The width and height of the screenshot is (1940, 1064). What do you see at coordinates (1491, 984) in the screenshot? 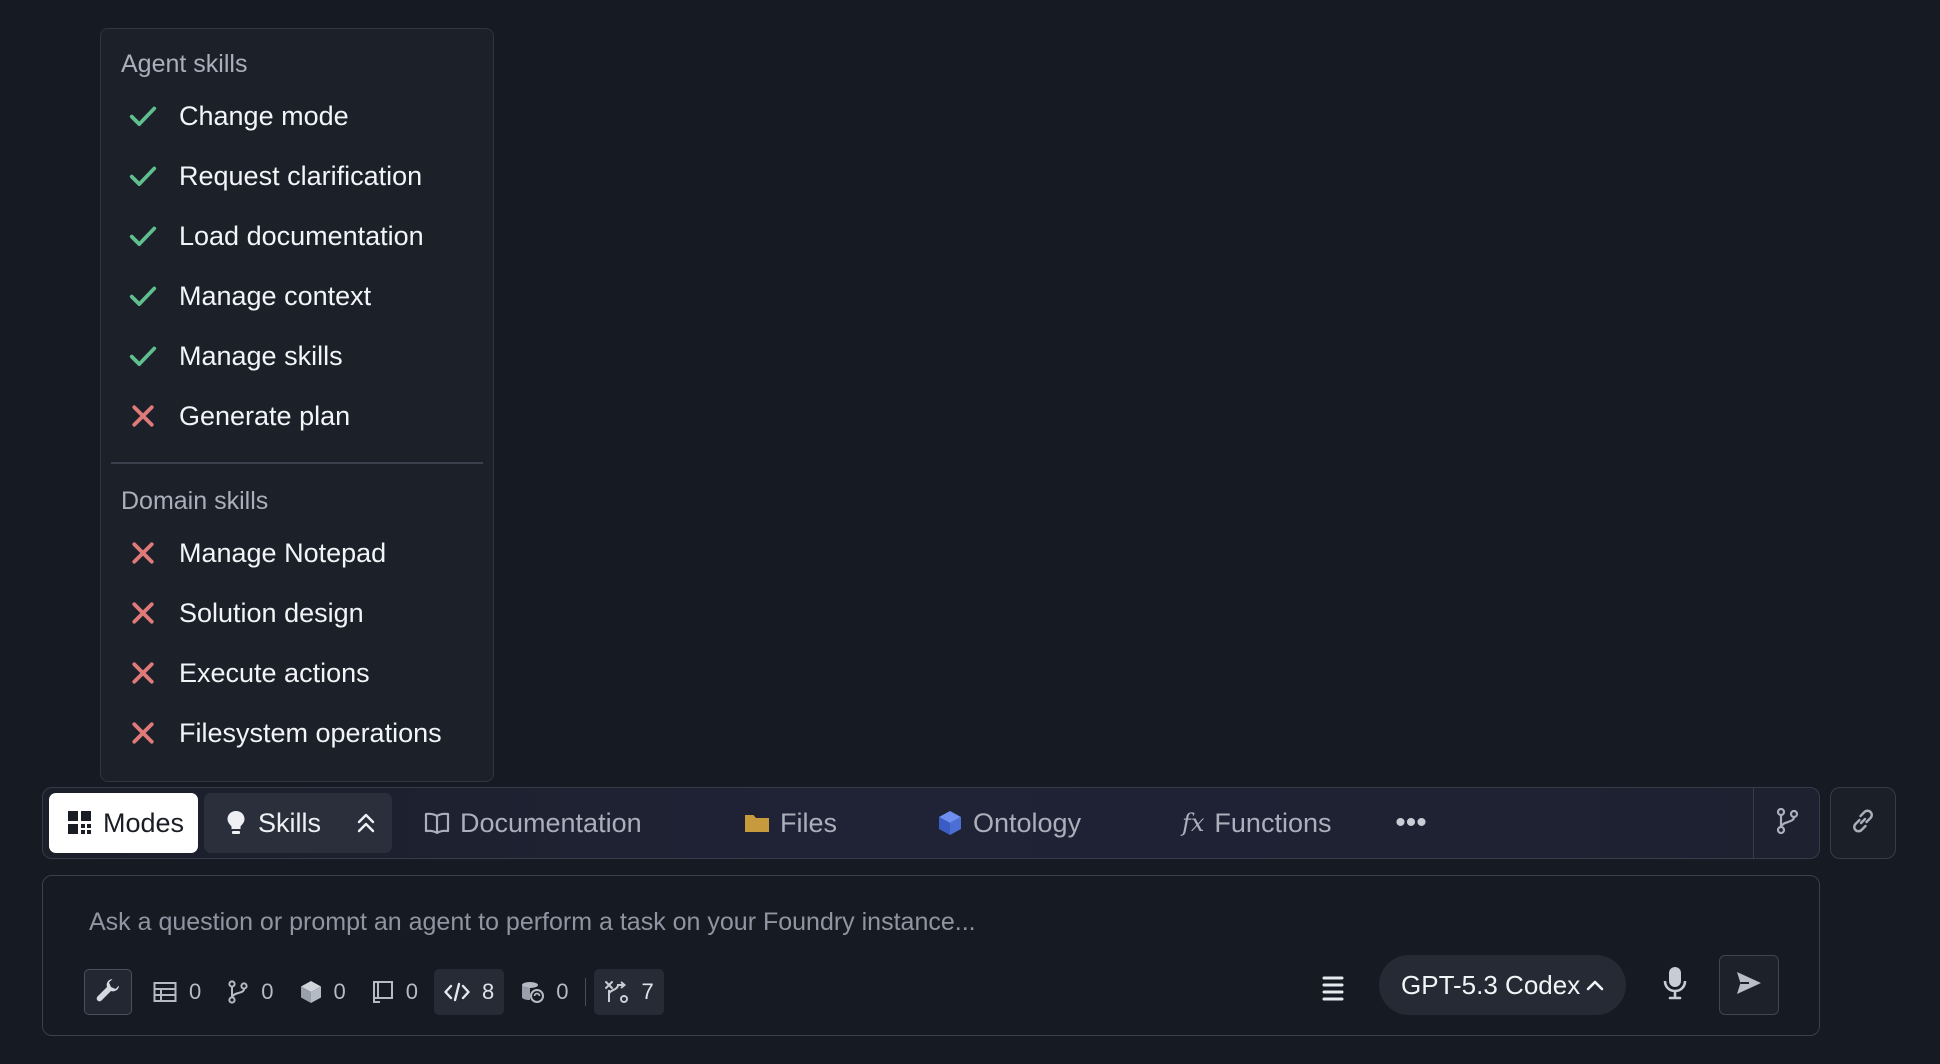
I see `model-label: GPT-5.3 Codex` at bounding box center [1491, 984].